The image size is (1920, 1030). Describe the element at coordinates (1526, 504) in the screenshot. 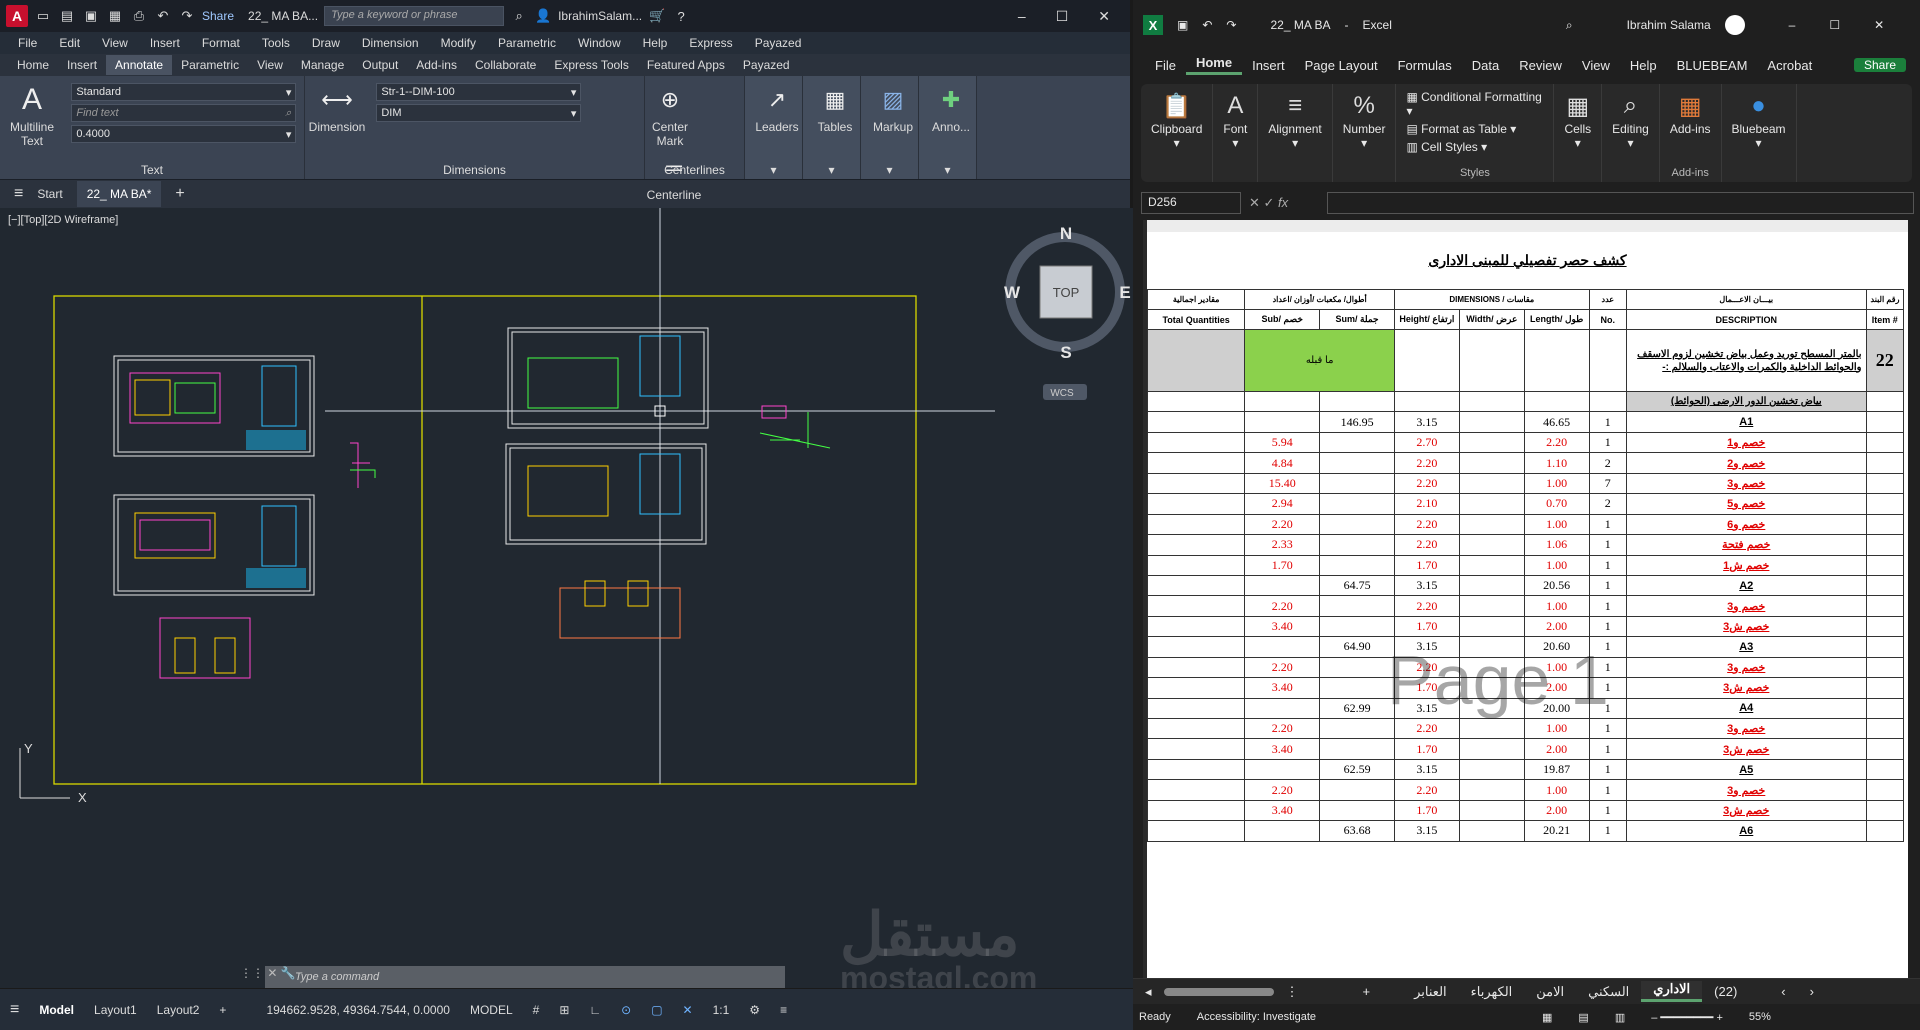

I see `table-row: 2.94 2.10 0.70 2 خصم و5` at that location.